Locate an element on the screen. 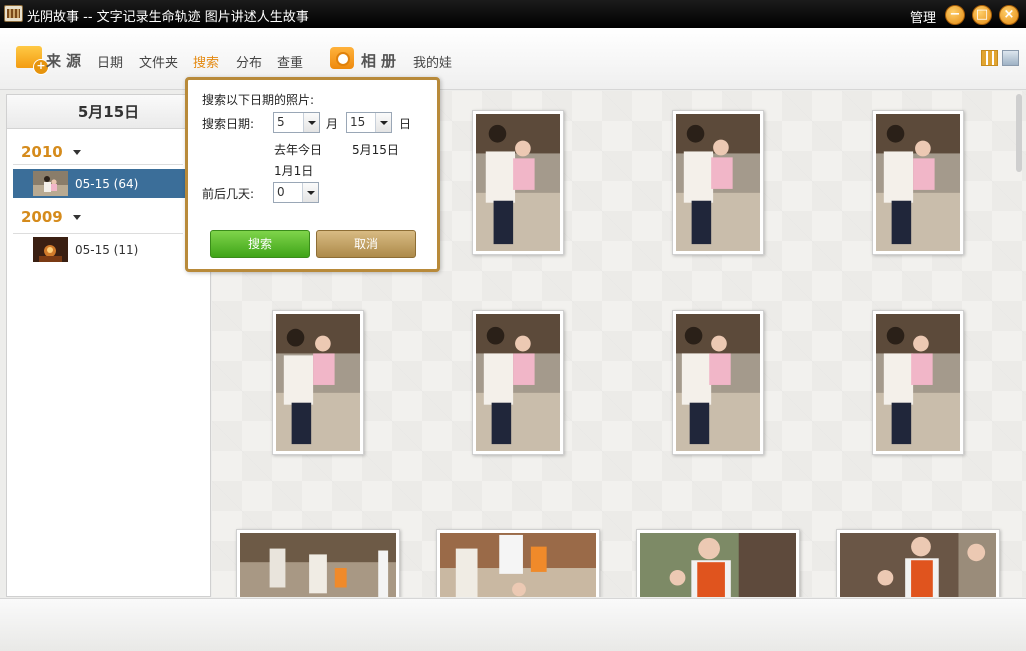 The height and width of the screenshot is (651, 1026). album-group-label: 相册 is located at coordinates (381, 61).